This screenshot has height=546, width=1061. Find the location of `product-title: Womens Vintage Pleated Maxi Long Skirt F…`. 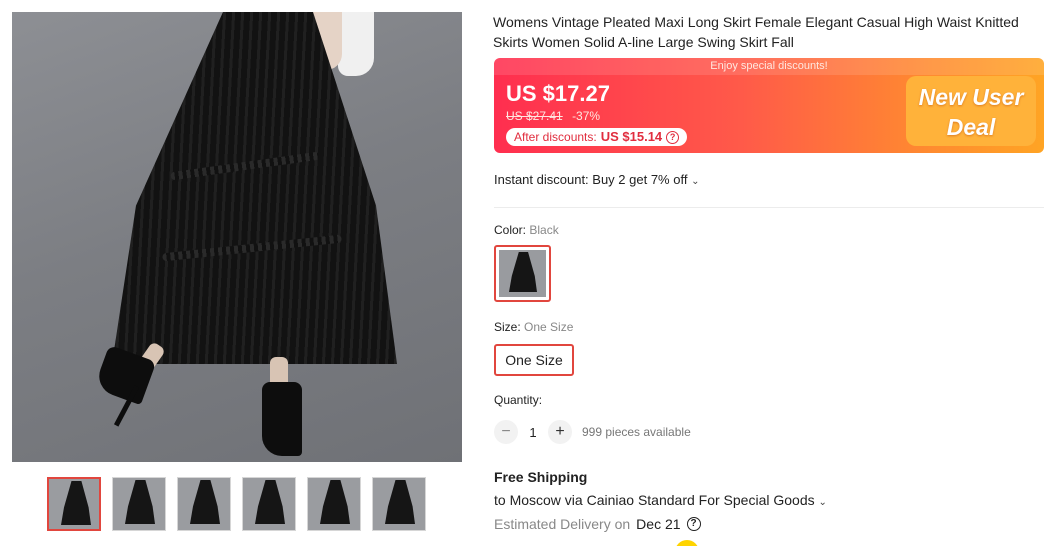

product-title: Womens Vintage Pleated Maxi Long Skirt F… is located at coordinates (756, 32).